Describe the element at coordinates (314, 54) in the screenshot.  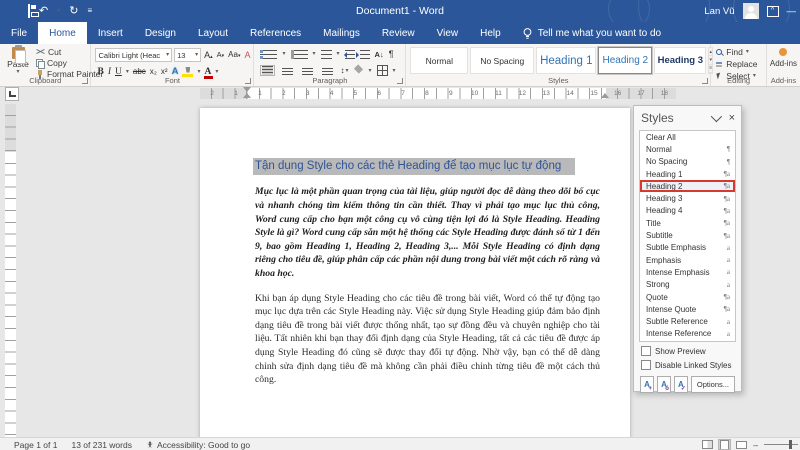
I see `numbering-dropdown-icon: ▾` at that location.